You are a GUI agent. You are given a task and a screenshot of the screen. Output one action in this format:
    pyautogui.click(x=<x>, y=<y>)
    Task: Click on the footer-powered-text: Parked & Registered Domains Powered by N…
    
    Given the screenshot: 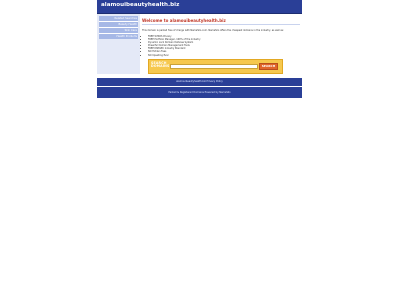 What is the action you would take?
    pyautogui.click(x=199, y=92)
    